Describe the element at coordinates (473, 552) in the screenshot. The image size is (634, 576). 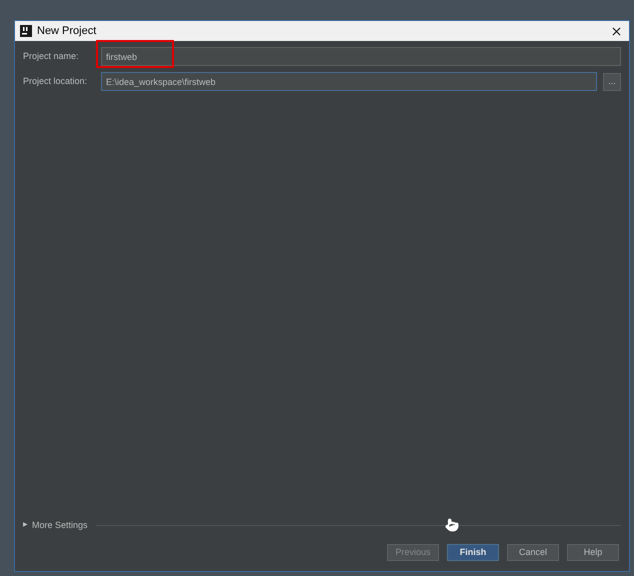
I see `dialog-button: Finish` at that location.